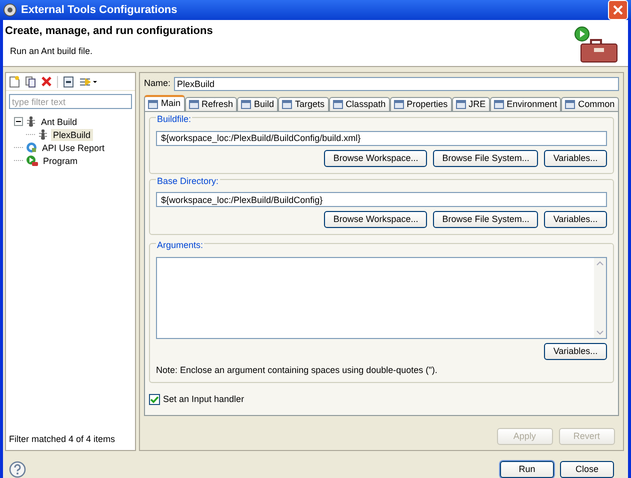 Image resolution: width=631 pixels, height=478 pixels. I want to click on help-icon, so click(17, 469).